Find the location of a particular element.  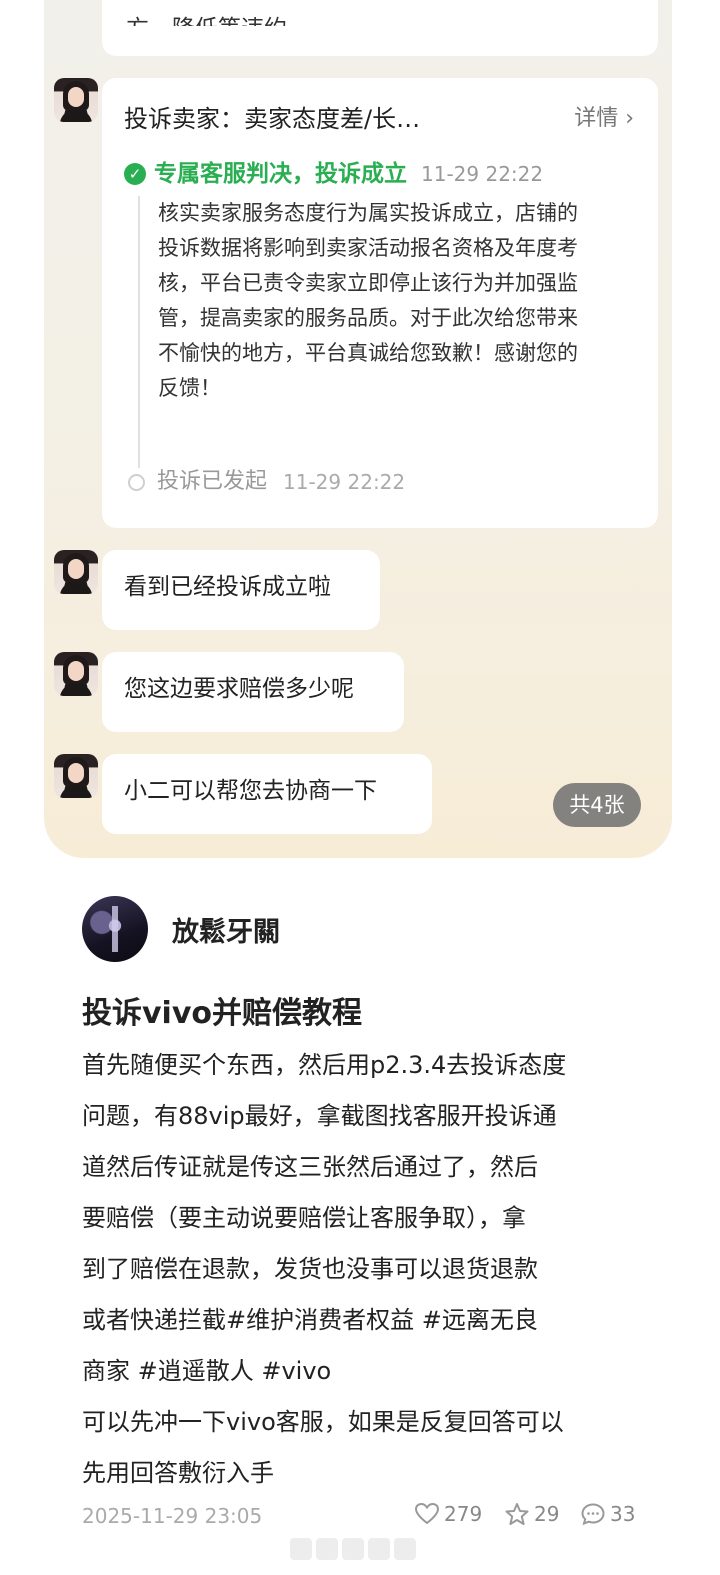

favorite-count: 29 is located at coordinates (547, 1514).